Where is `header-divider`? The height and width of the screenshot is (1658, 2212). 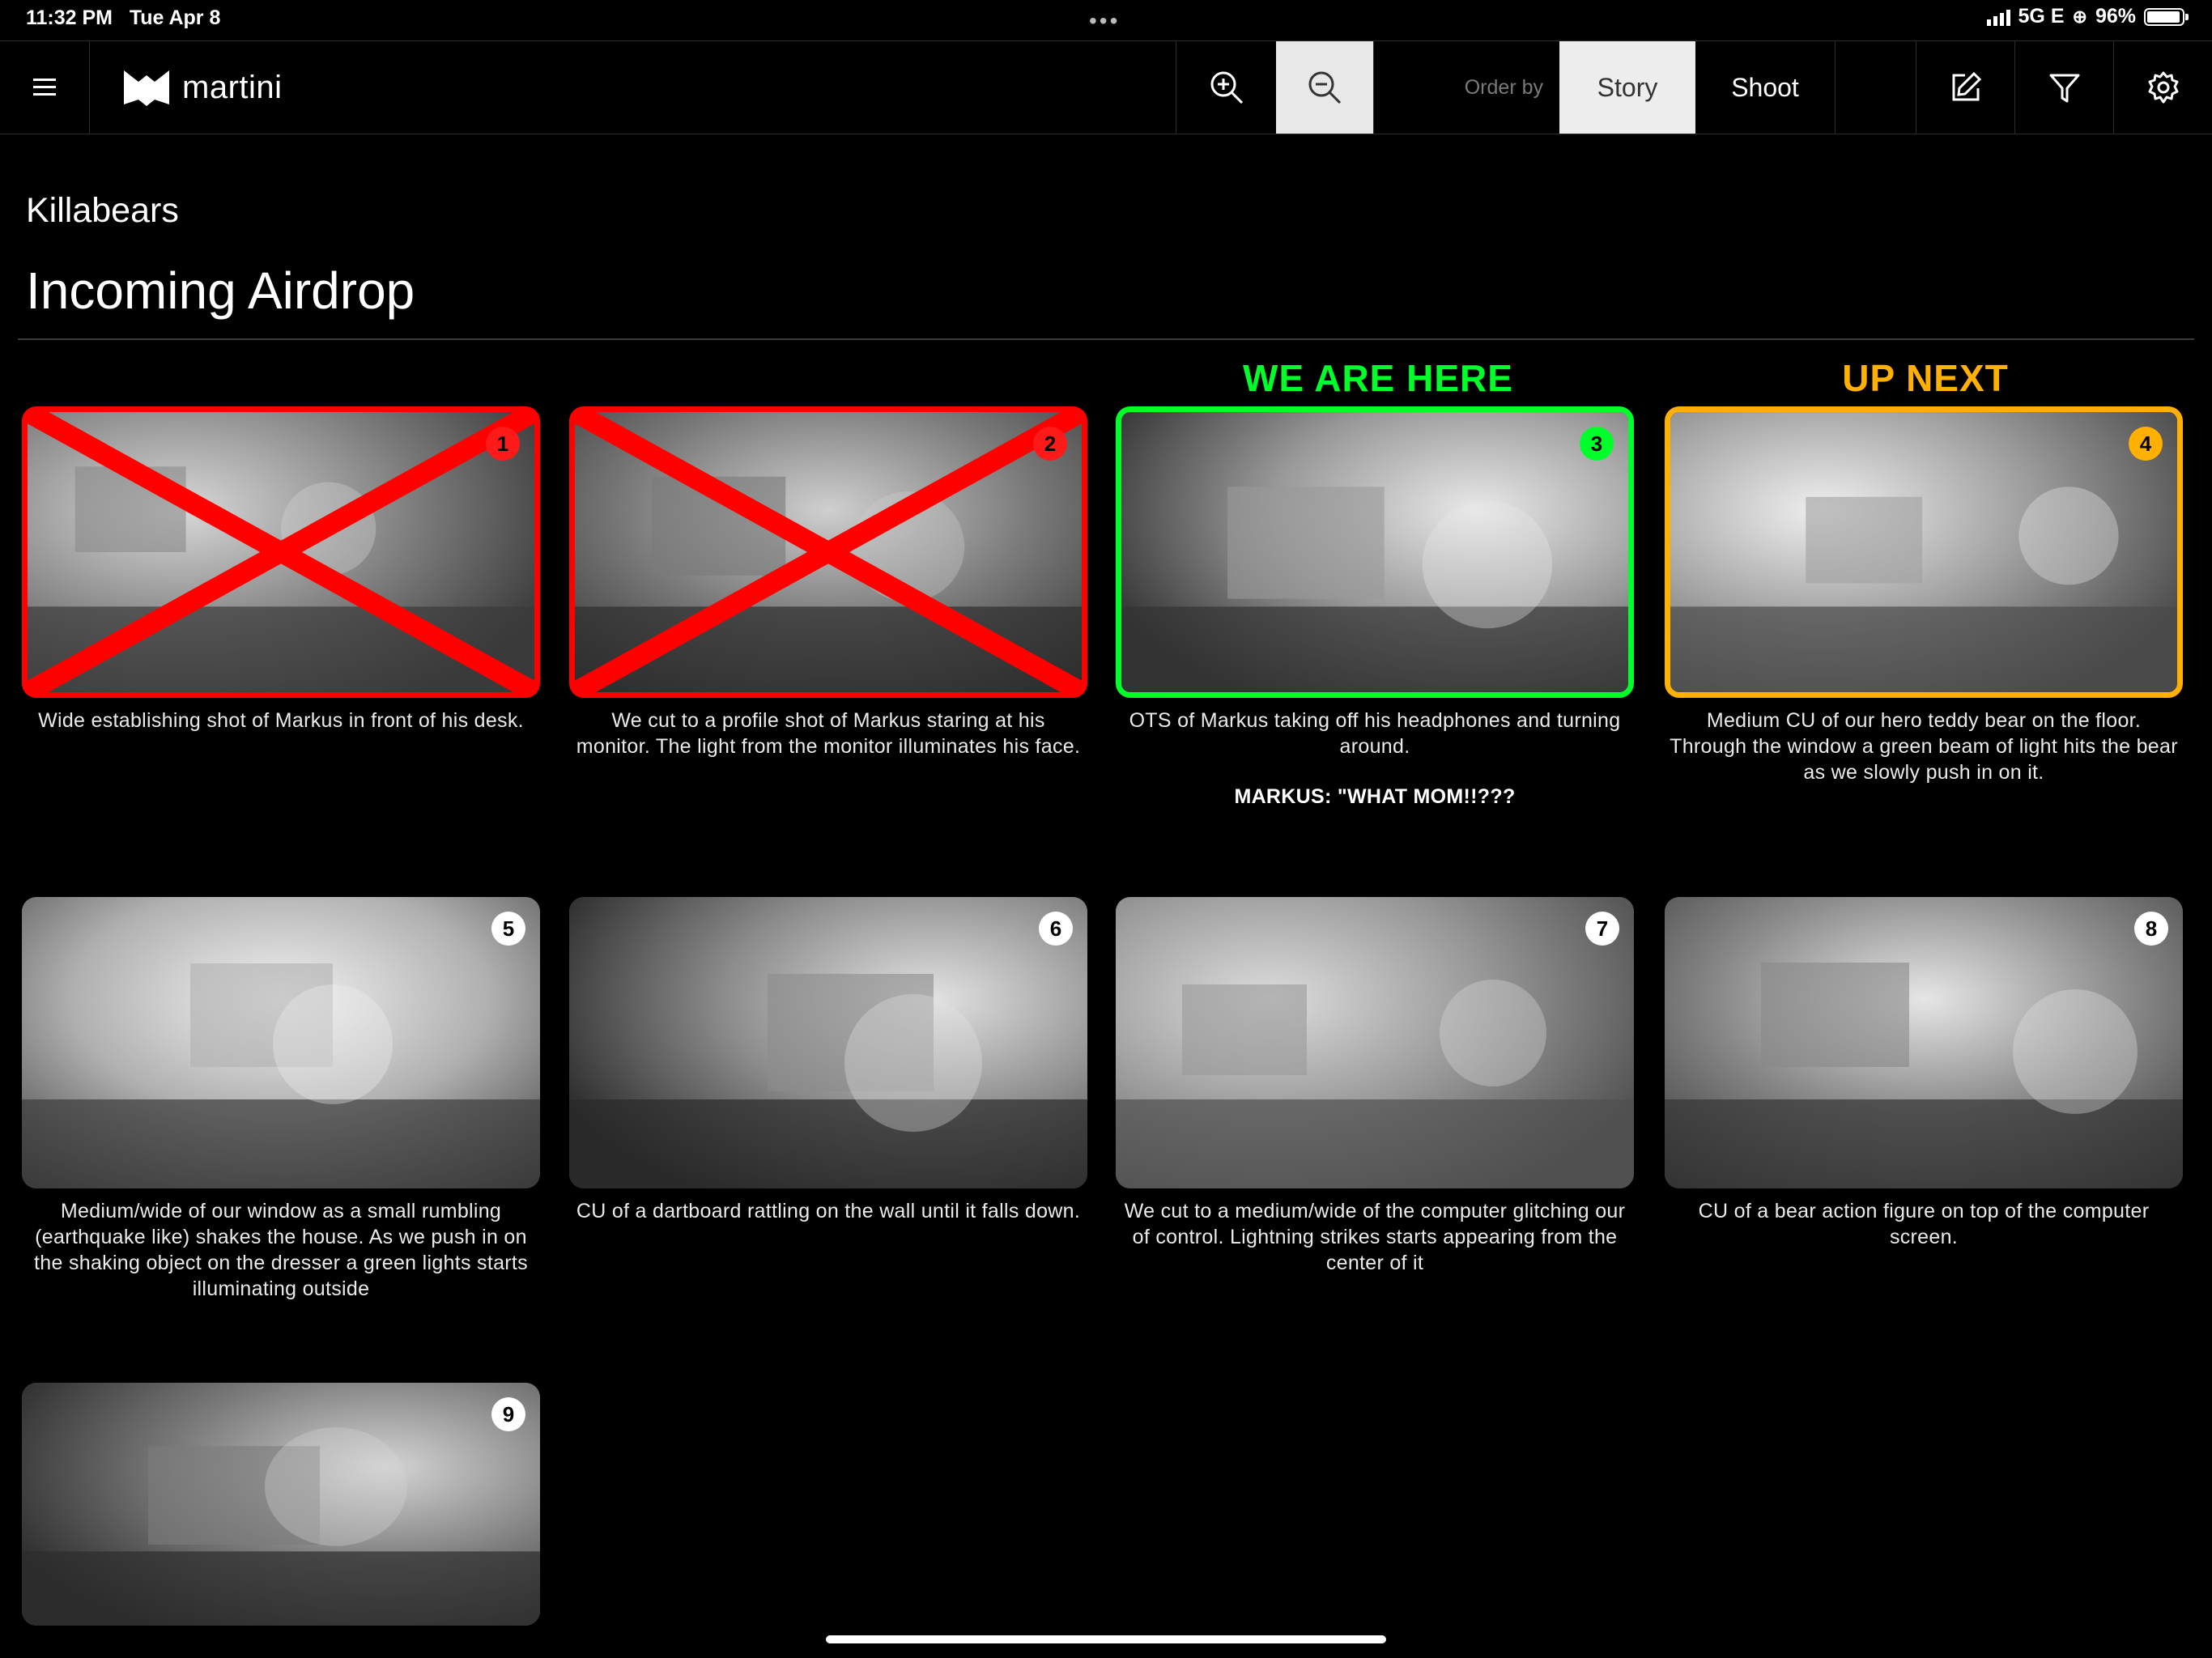 header-divider is located at coordinates (1106, 339).